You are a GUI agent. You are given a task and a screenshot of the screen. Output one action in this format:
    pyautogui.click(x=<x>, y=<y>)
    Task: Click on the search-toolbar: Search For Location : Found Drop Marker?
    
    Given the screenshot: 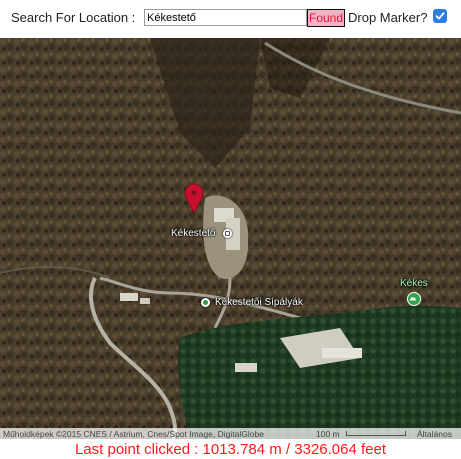 What is the action you would take?
    pyautogui.click(x=230, y=18)
    